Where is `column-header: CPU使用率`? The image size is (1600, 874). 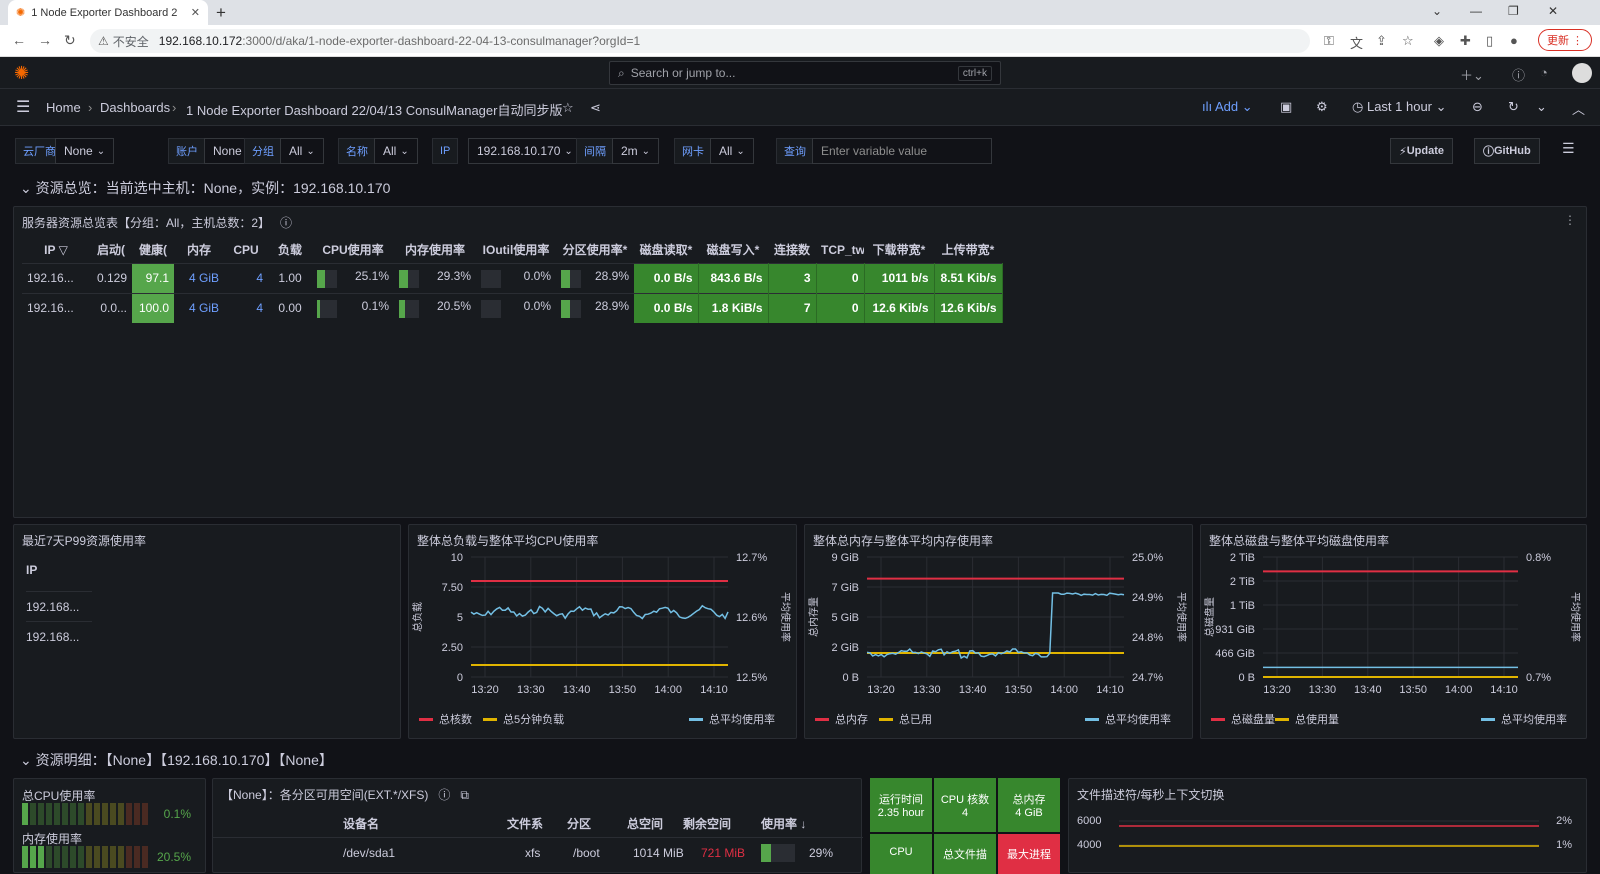
column-header: CPU使用率 is located at coordinates (353, 250).